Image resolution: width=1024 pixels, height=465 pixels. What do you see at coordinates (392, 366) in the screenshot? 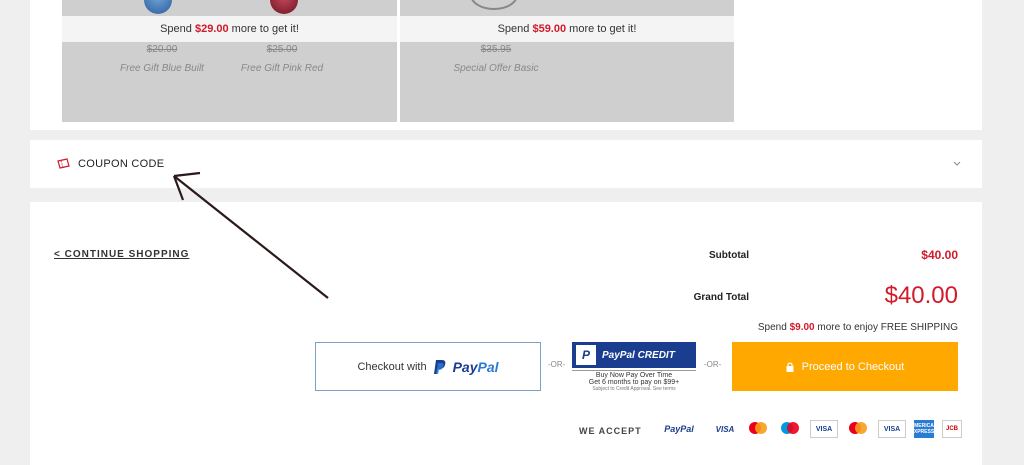
I see `paypal-button-label: Checkout with` at bounding box center [392, 366].